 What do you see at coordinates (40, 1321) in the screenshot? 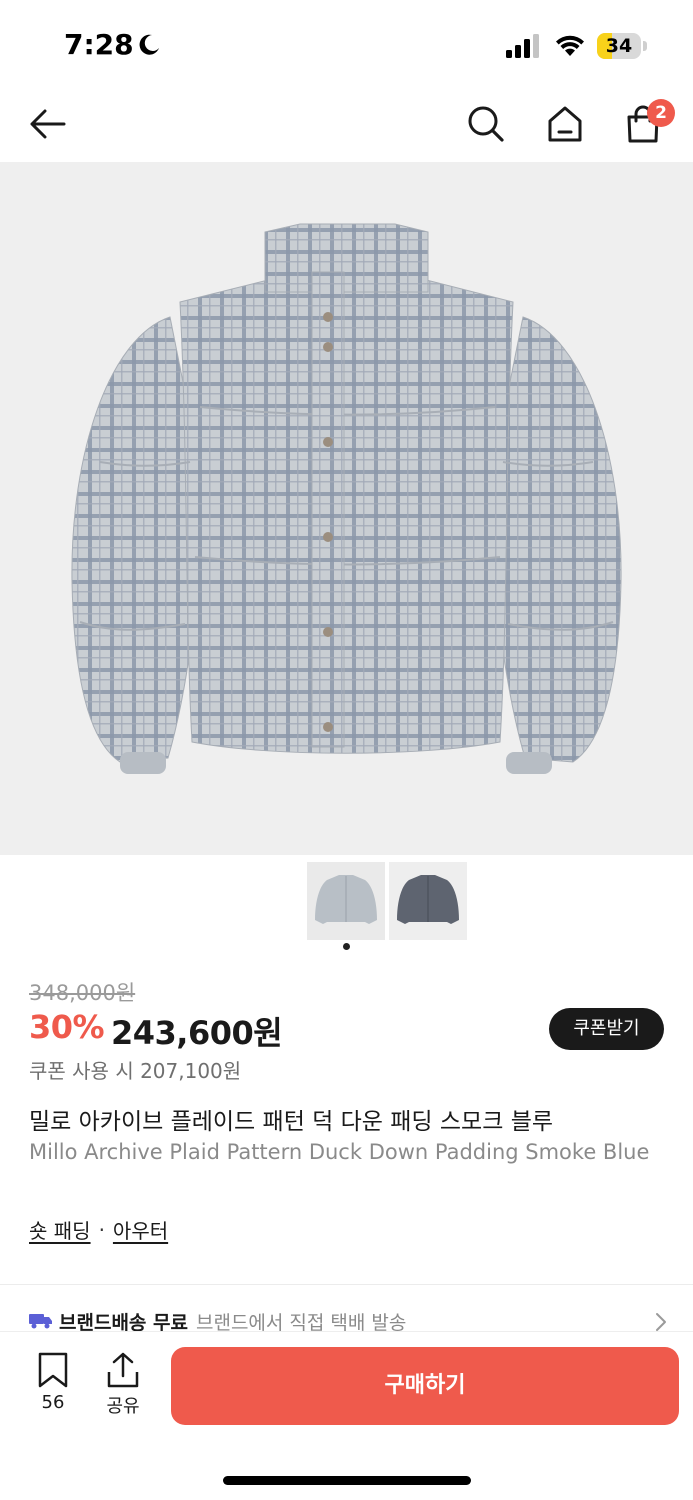
I see `truck-icon` at bounding box center [40, 1321].